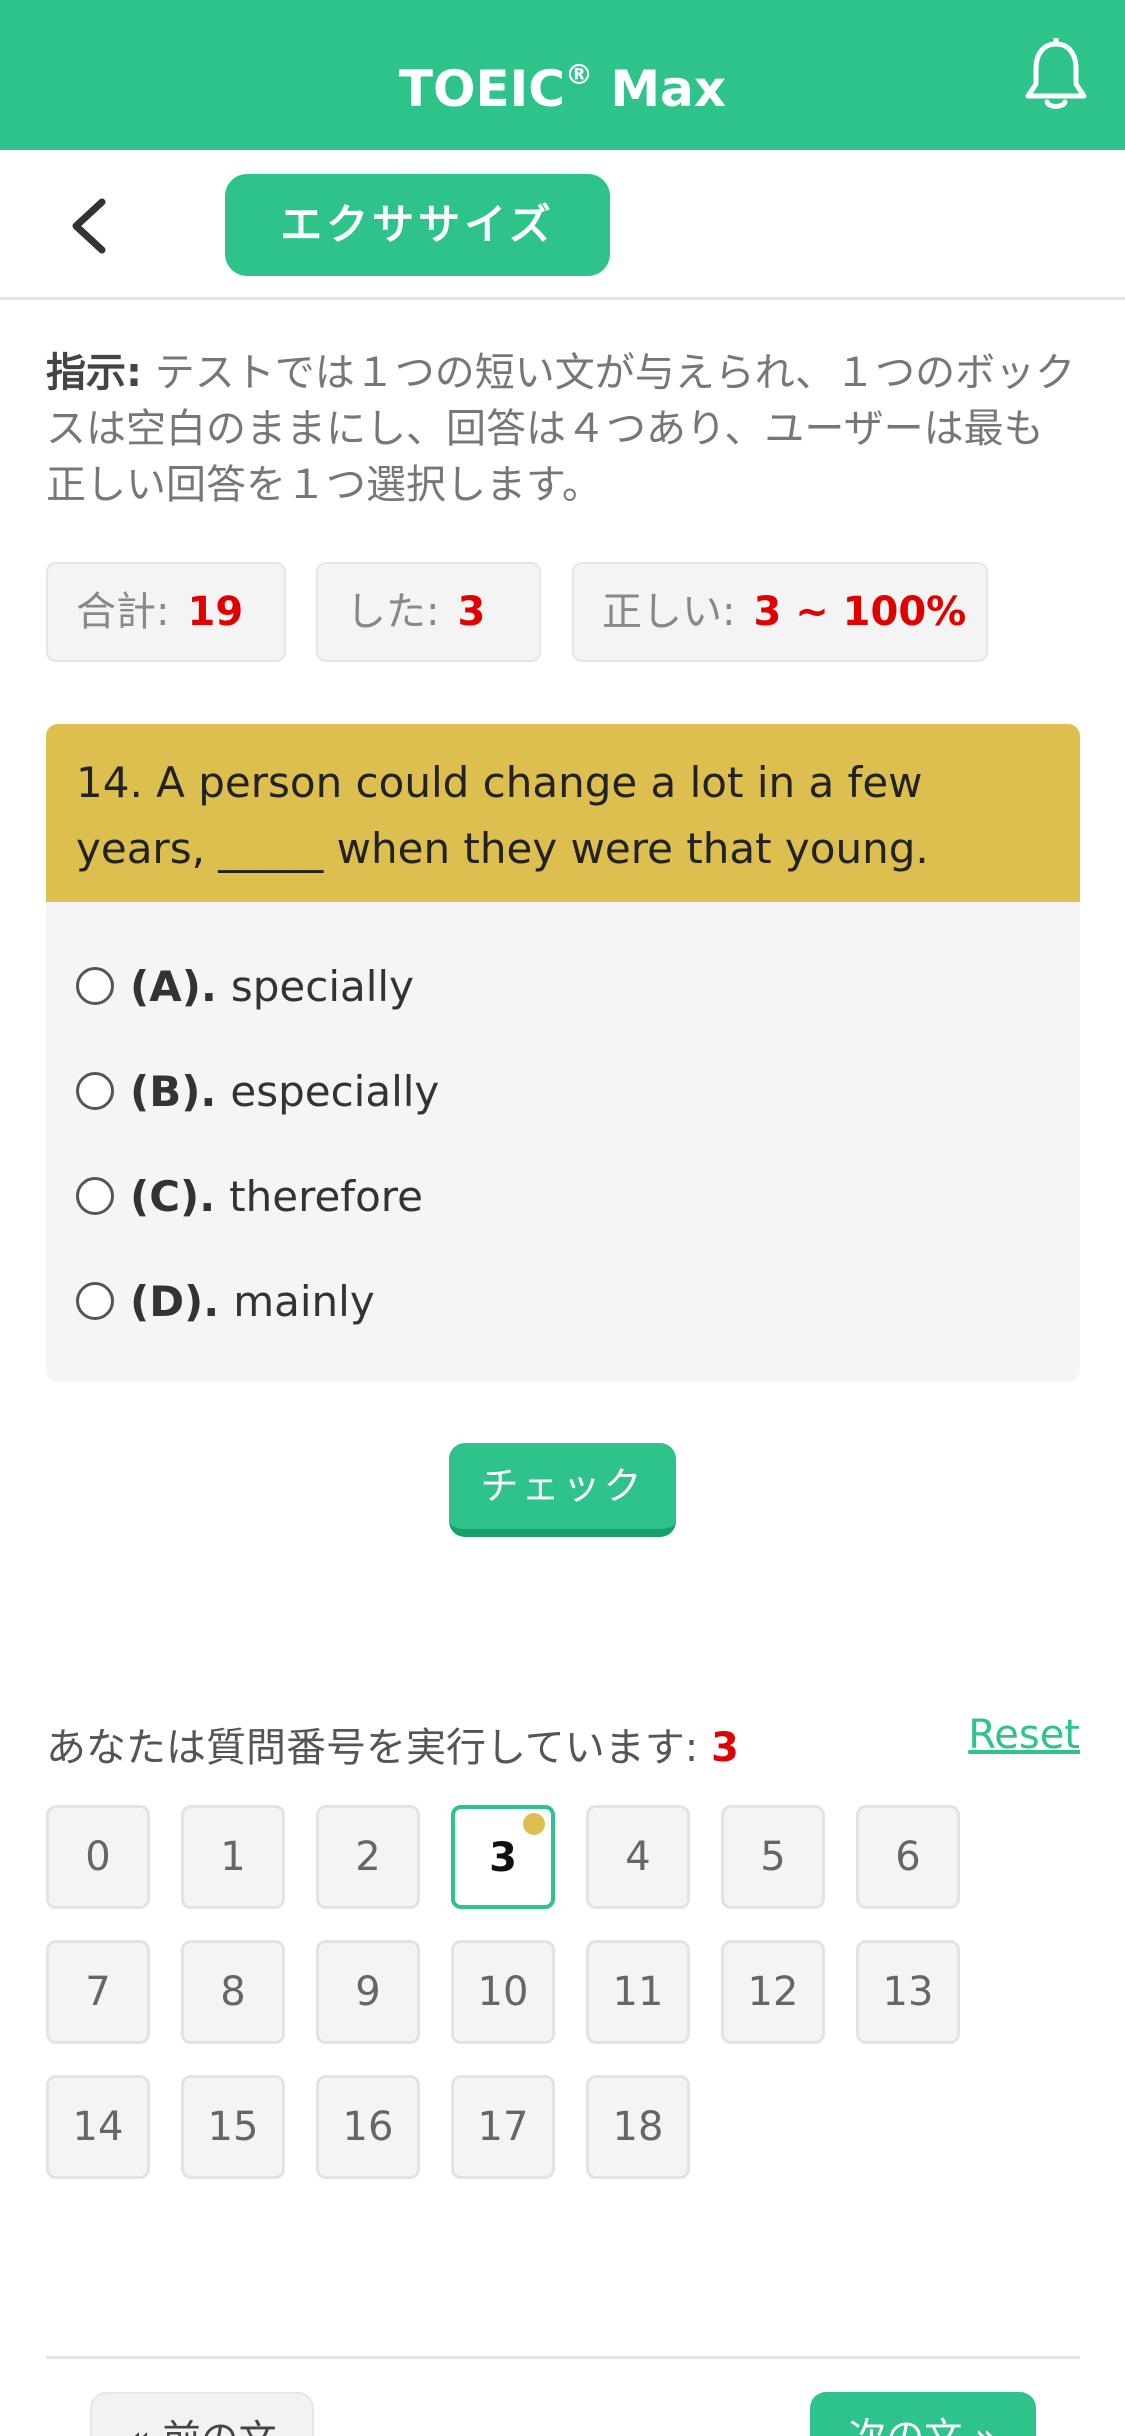 Image resolution: width=1125 pixels, height=2436 pixels. Describe the element at coordinates (773, 1857) in the screenshot. I see `question-number-button: 5` at that location.